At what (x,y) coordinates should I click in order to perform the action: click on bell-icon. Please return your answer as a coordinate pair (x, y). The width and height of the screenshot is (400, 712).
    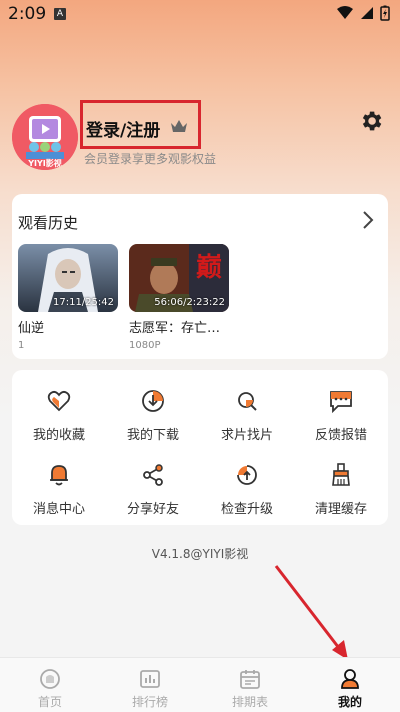
    Looking at the image, I should click on (59, 475).